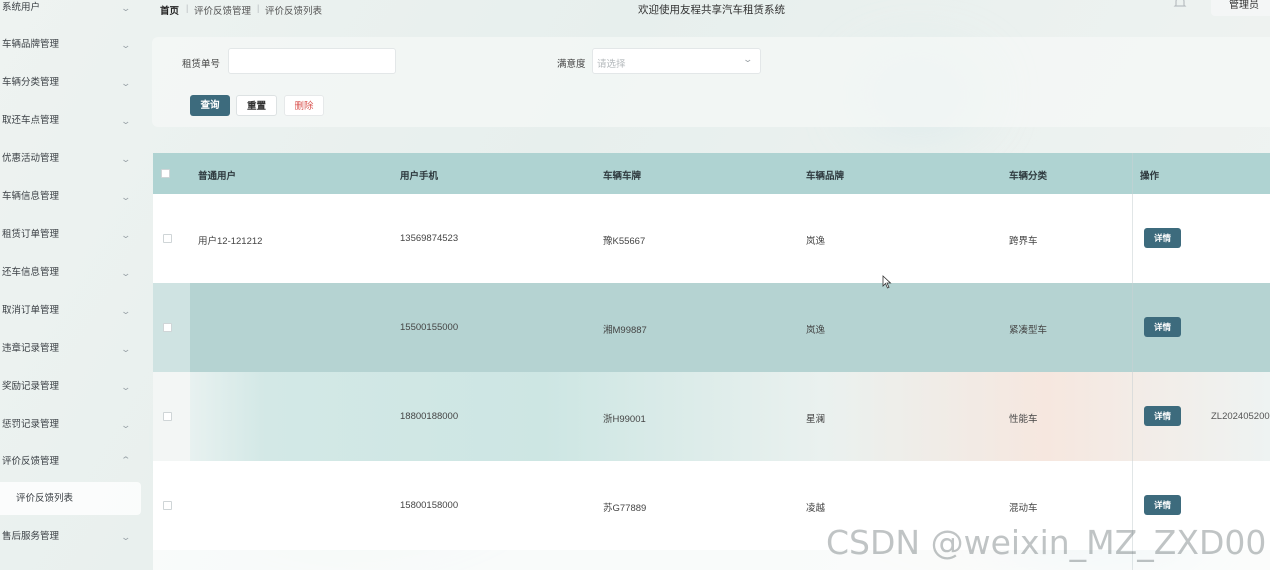 The image size is (1270, 570). Describe the element at coordinates (230, 241) in the screenshot. I see `cell-user: 用户12-121212` at that location.